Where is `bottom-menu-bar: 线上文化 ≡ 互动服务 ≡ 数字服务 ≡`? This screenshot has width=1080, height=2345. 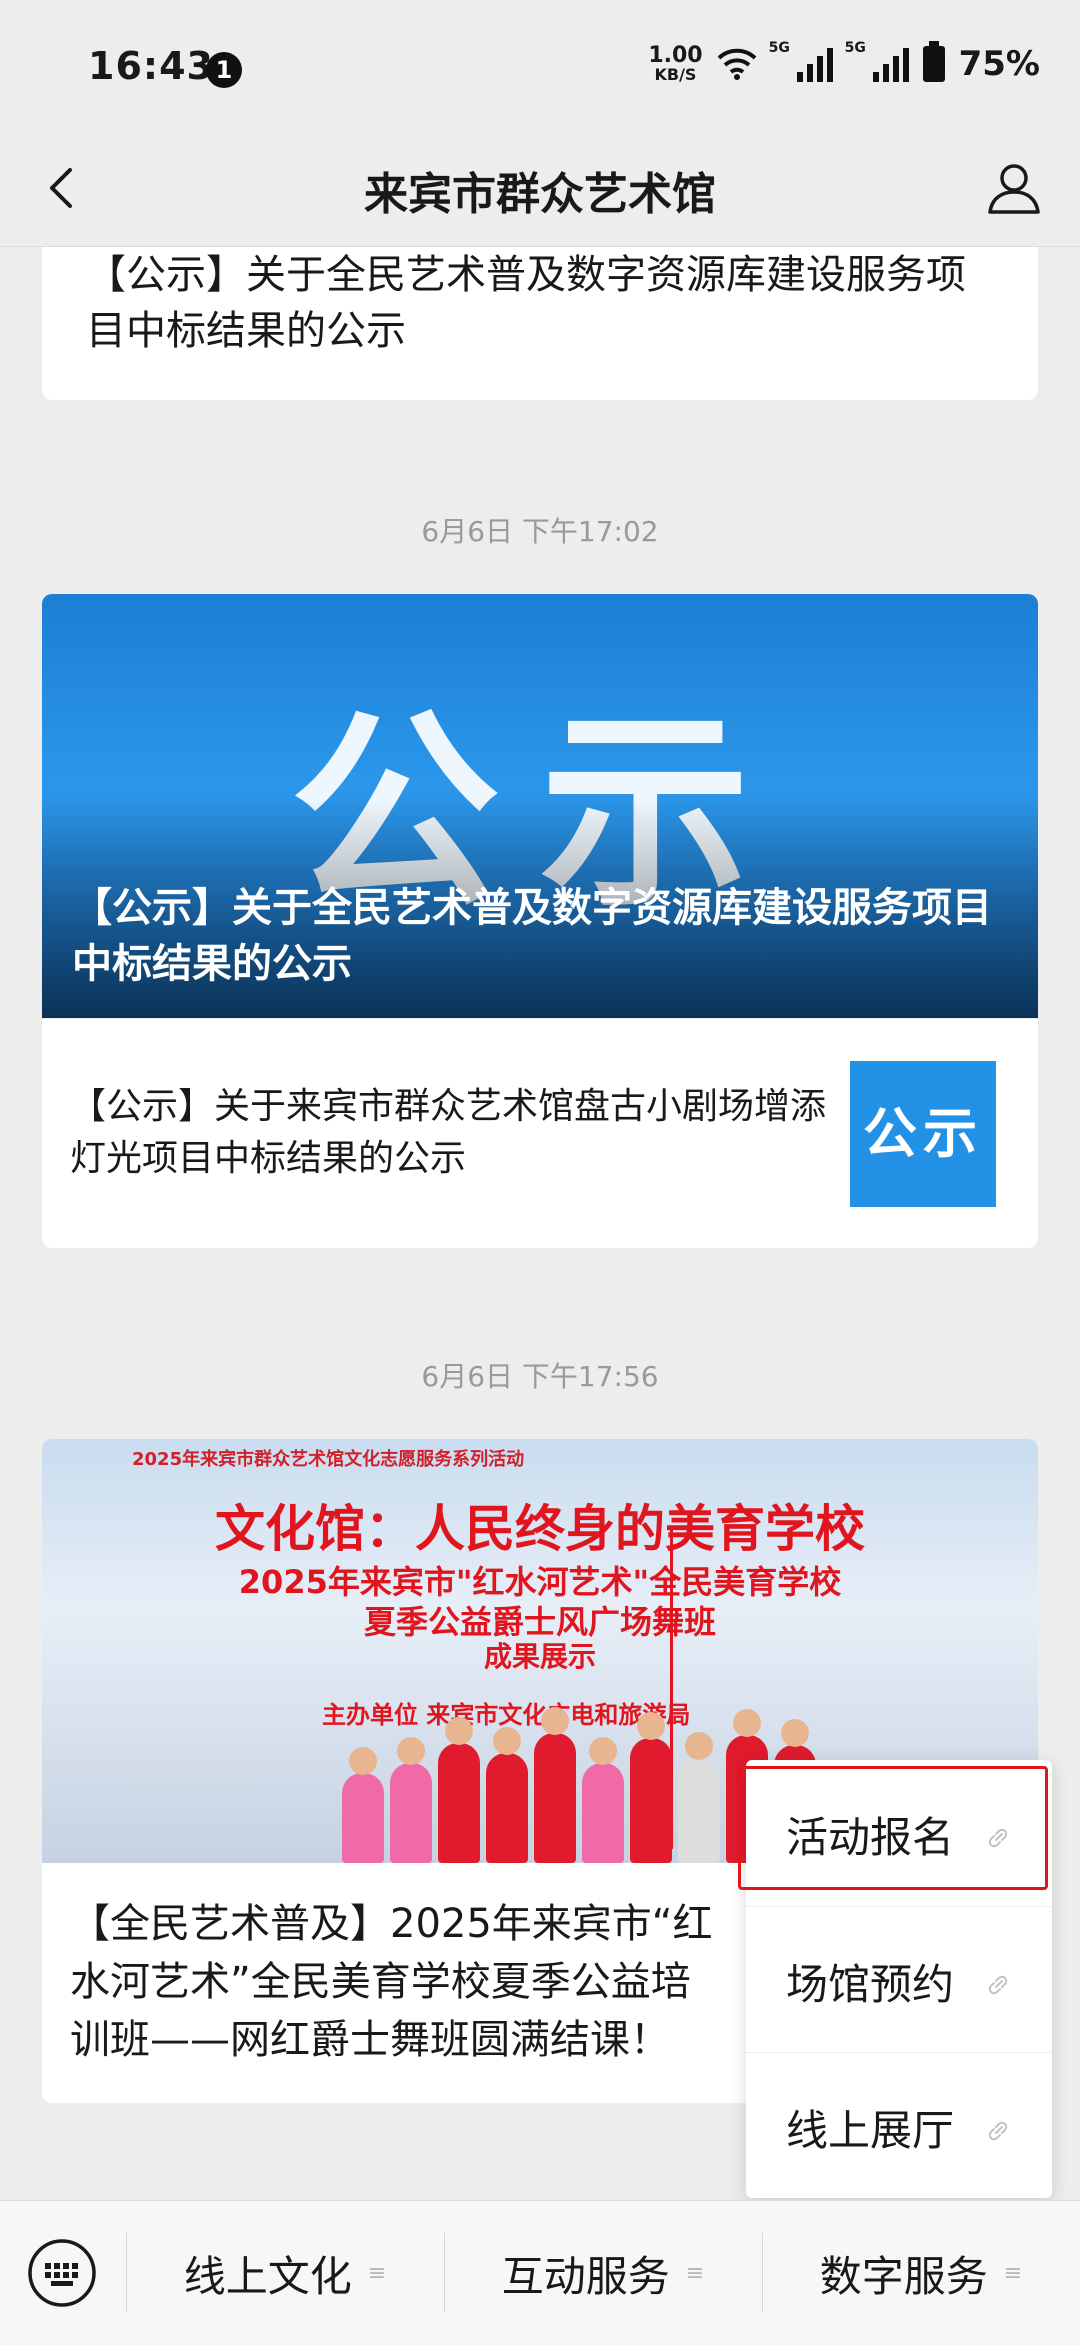
bottom-menu-bar: 线上文化 ≡ 互动服务 ≡ 数字服务 ≡ is located at coordinates (540, 2272).